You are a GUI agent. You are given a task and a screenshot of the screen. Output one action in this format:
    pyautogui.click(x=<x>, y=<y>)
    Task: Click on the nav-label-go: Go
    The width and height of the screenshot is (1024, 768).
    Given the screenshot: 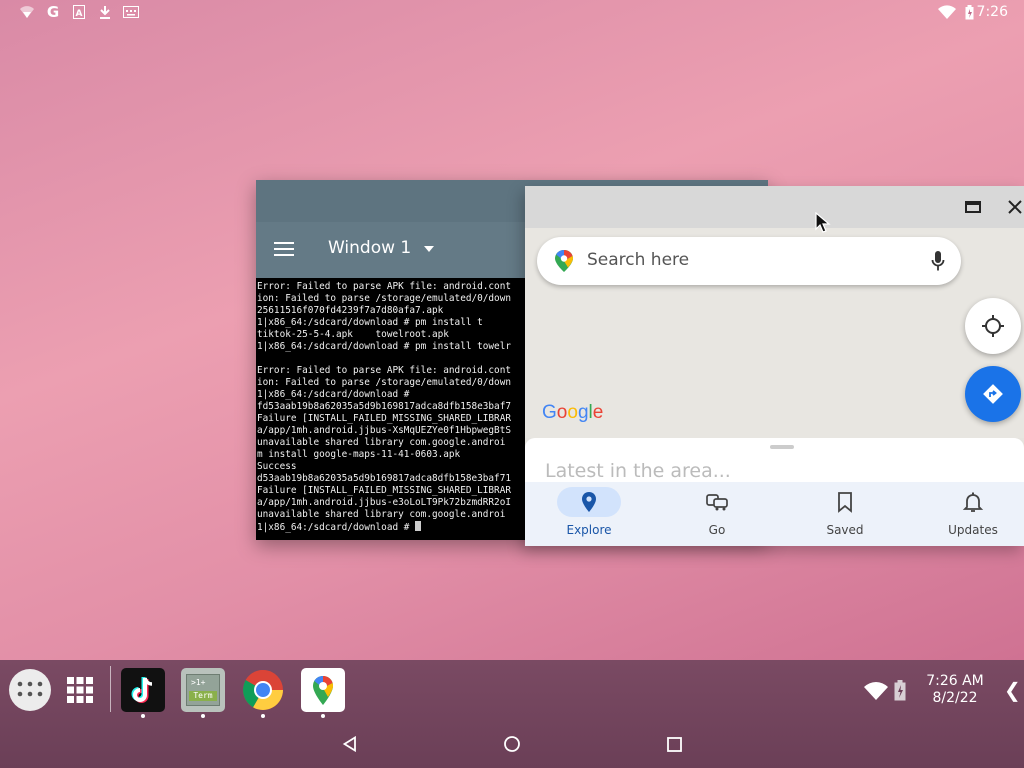 What is the action you would take?
    pyautogui.click(x=717, y=530)
    